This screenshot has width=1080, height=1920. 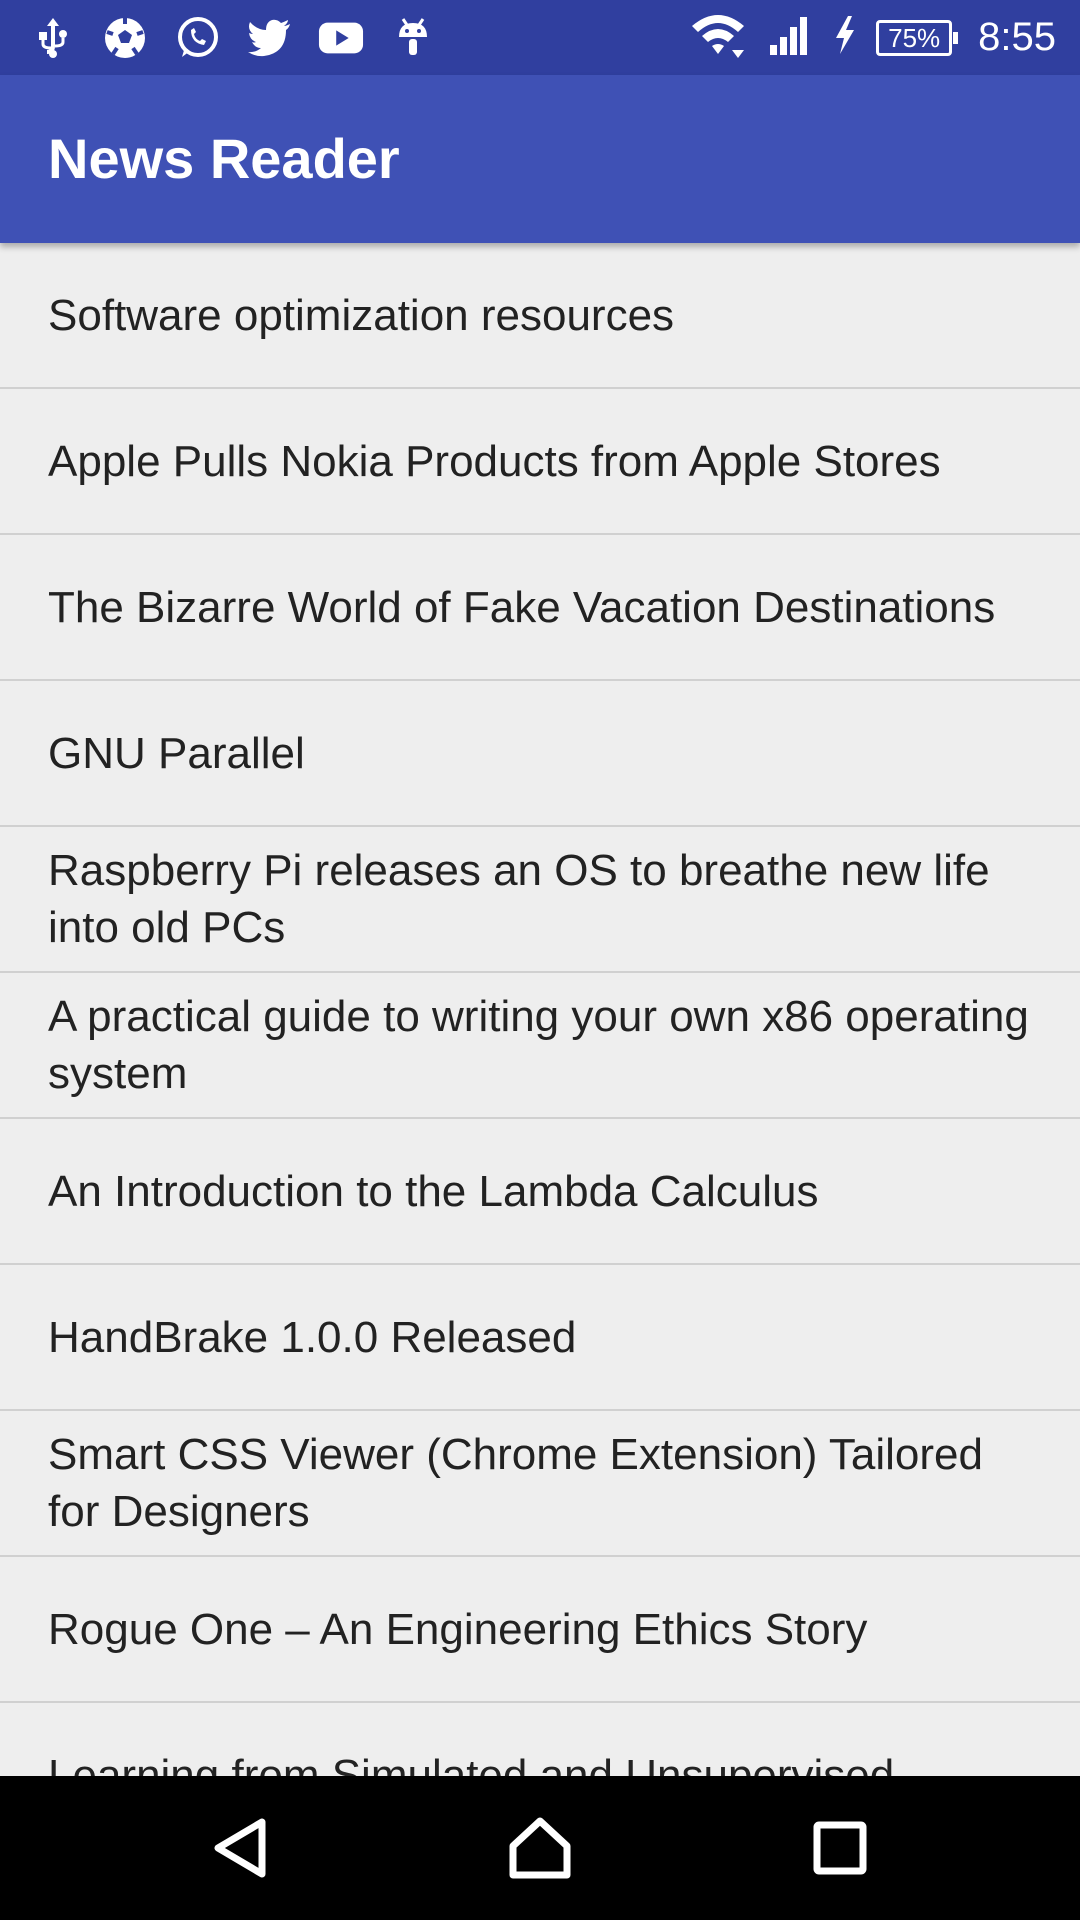 I want to click on youtube-icon, so click(x=341, y=38).